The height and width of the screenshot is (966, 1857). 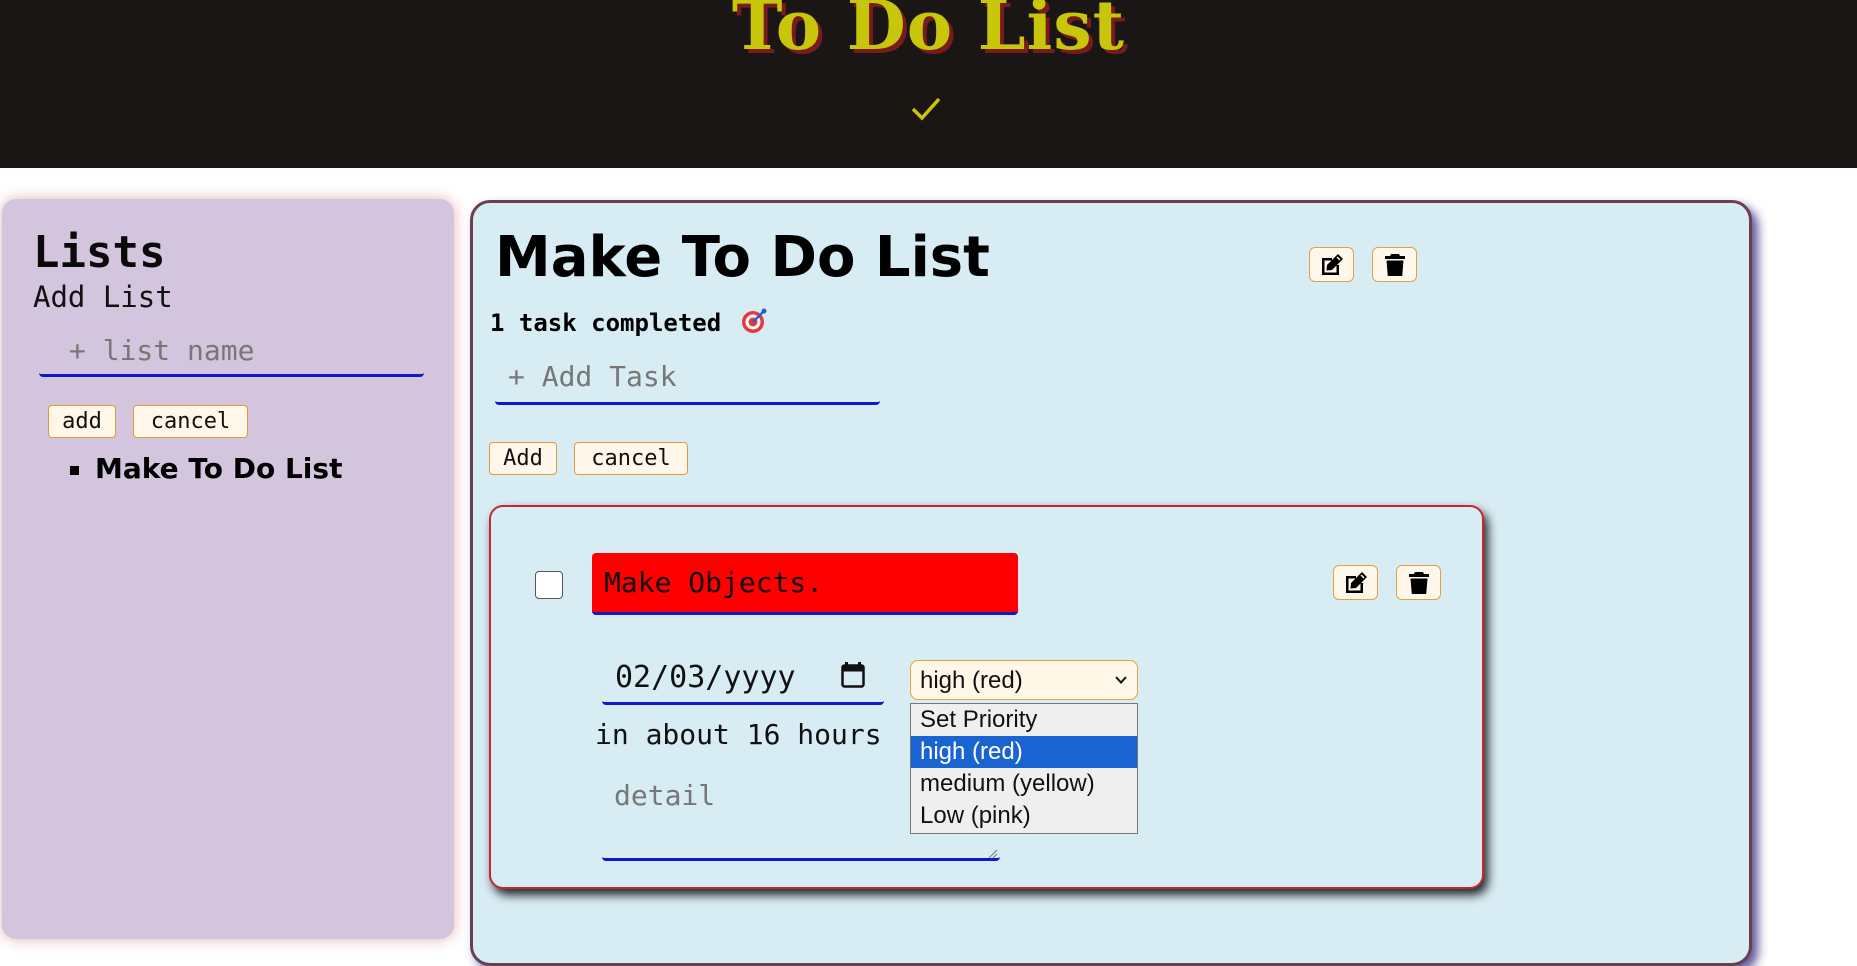 I want to click on app-title: To Do List, so click(x=928, y=33).